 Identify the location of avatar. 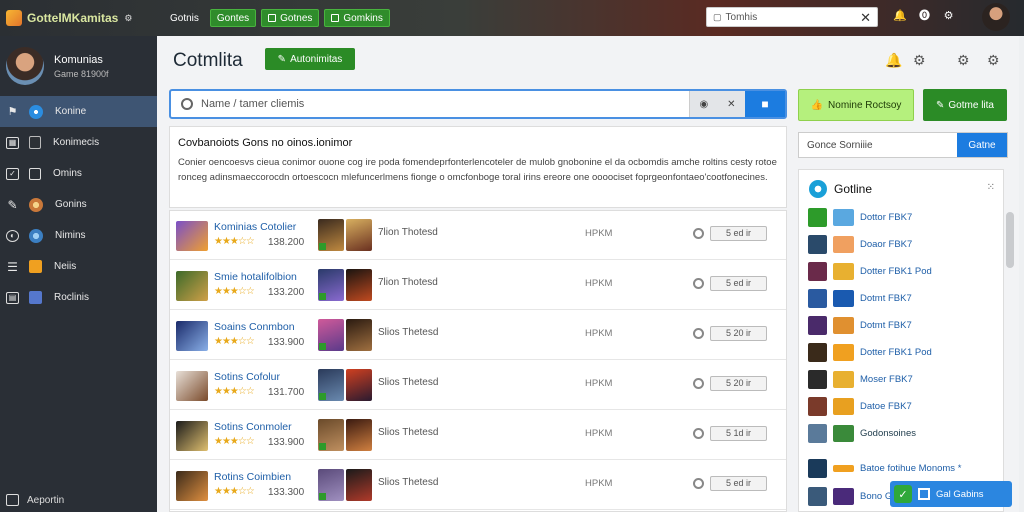
(996, 17).